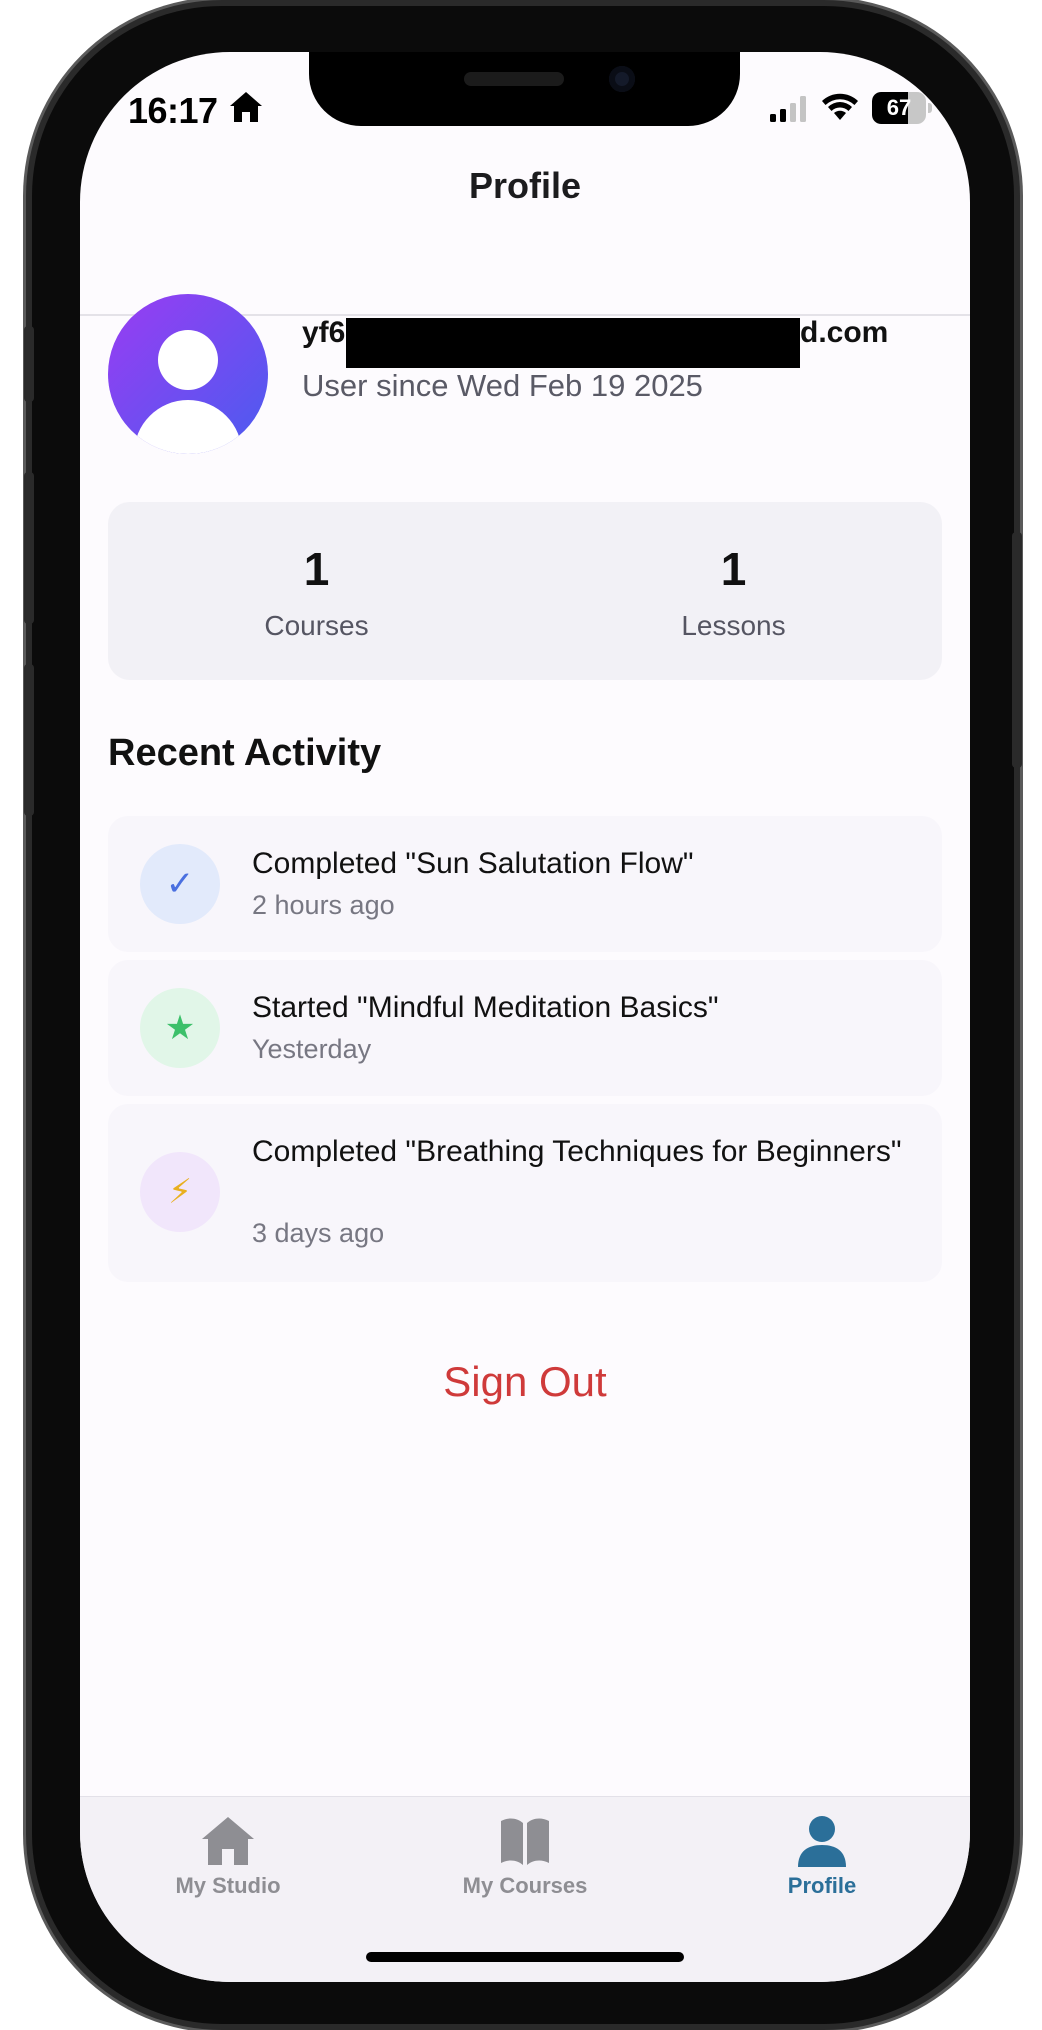 The width and height of the screenshot is (1042, 2030). Describe the element at coordinates (188, 427) in the screenshot. I see `avatar-body` at that location.